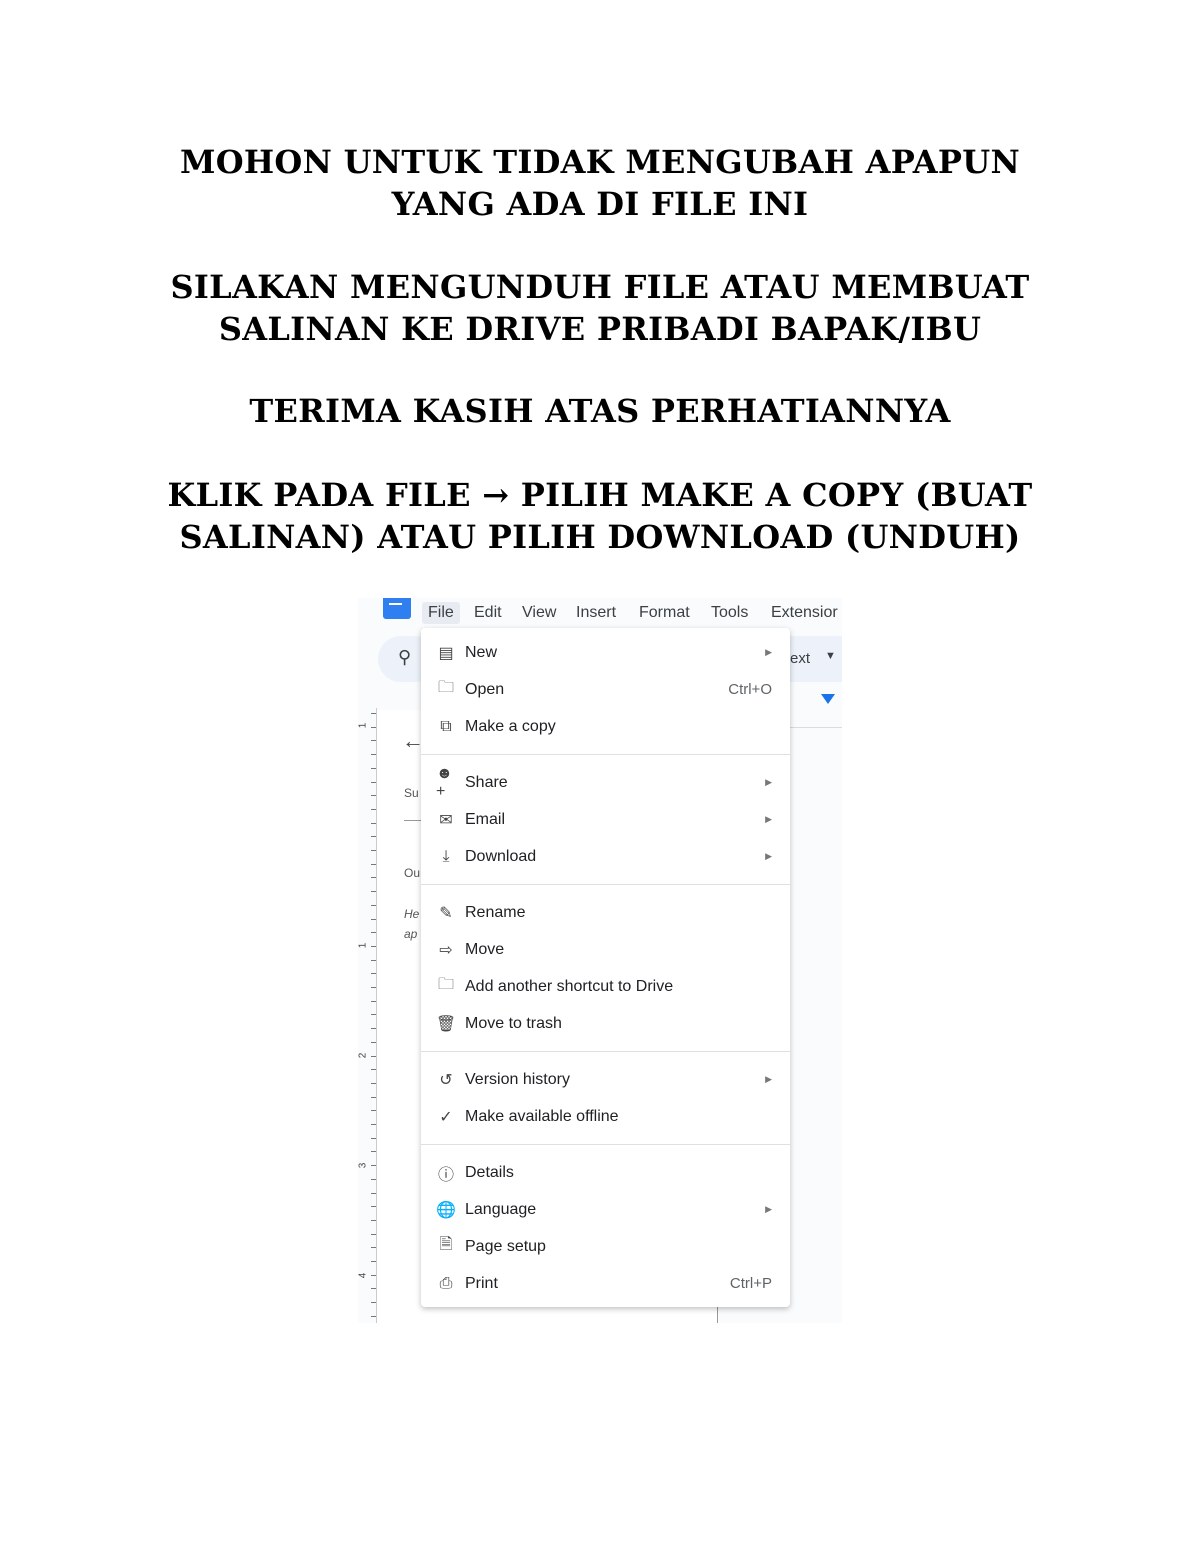 The width and height of the screenshot is (1200, 1553). Describe the element at coordinates (605, 689) in the screenshot. I see `menu-item-open: 🗀 Open Ctrl+O` at that location.